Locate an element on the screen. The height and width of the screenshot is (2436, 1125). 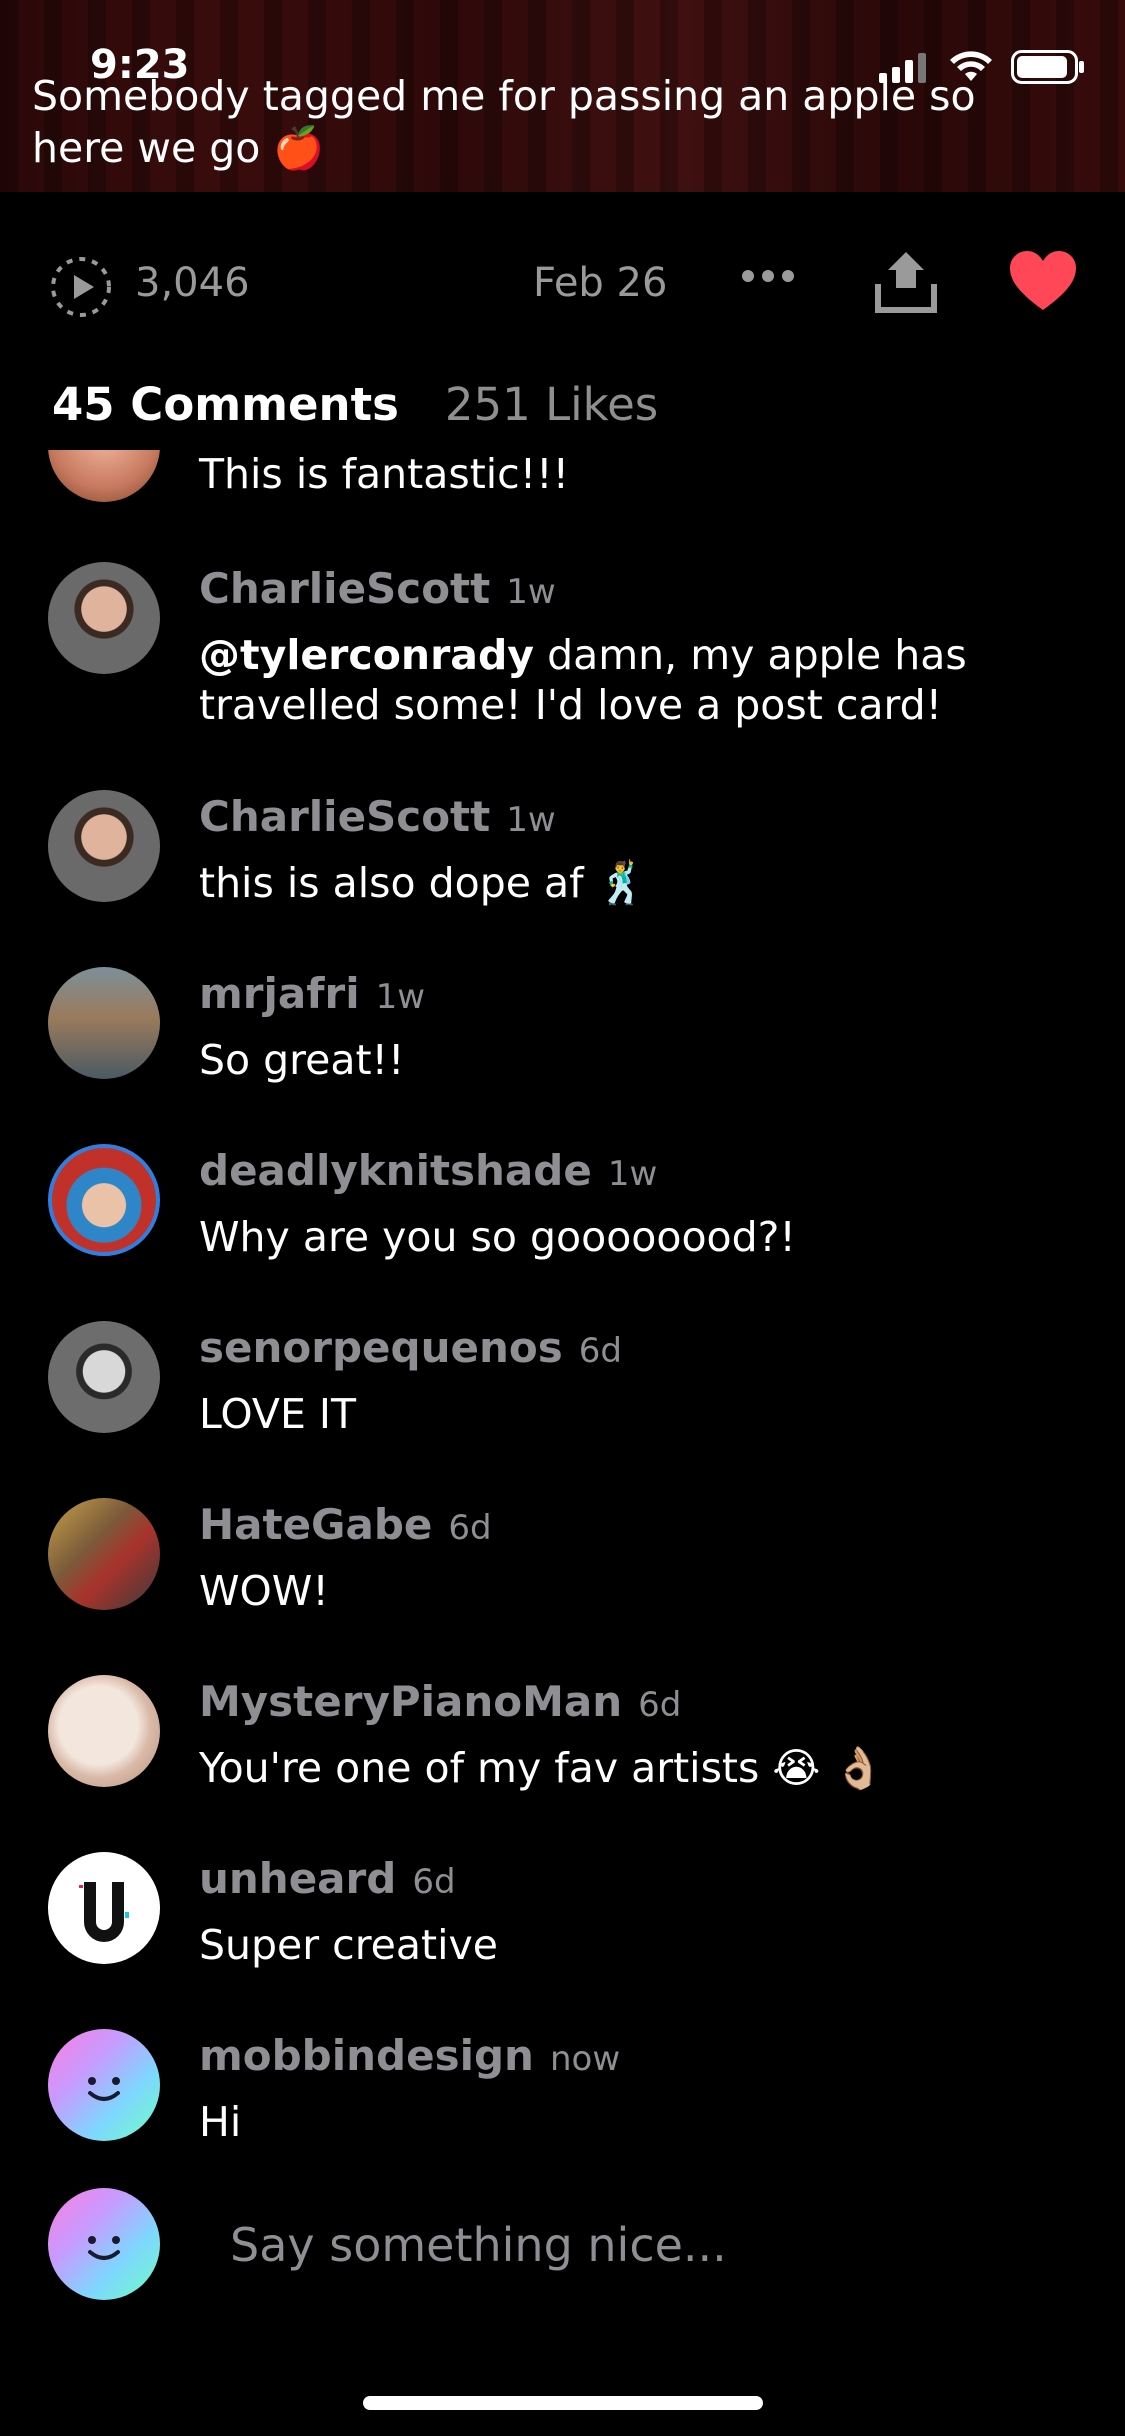
comment-username: mobbindesign now is located at coordinates (409, 2055).